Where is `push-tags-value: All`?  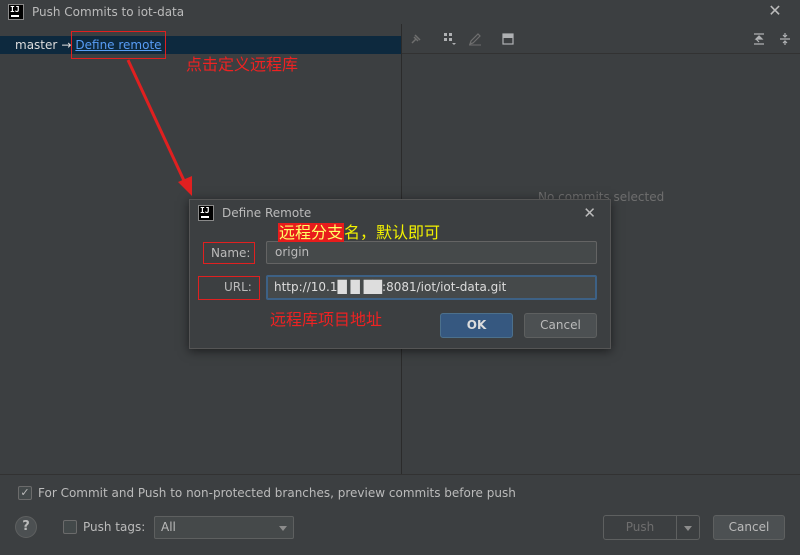
push-tags-value: All is located at coordinates (168, 527).